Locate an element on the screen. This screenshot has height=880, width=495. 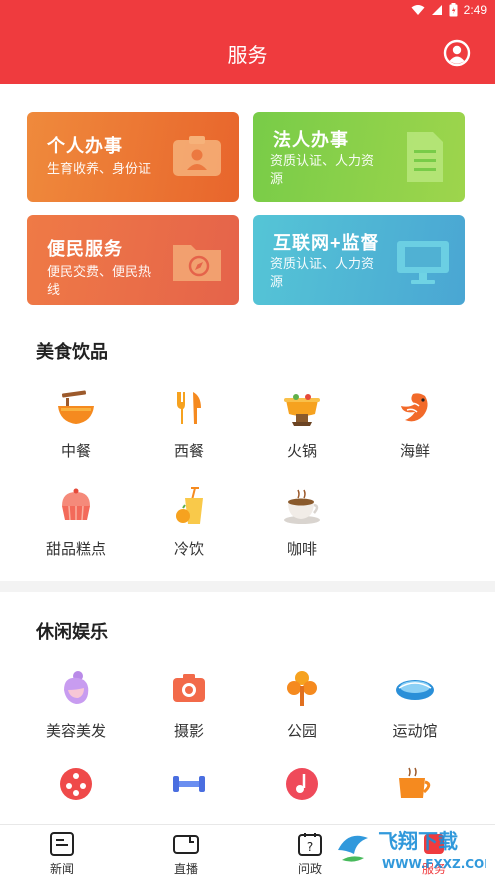
food-section-heading: 美食饮品 is located at coordinates (72, 352).